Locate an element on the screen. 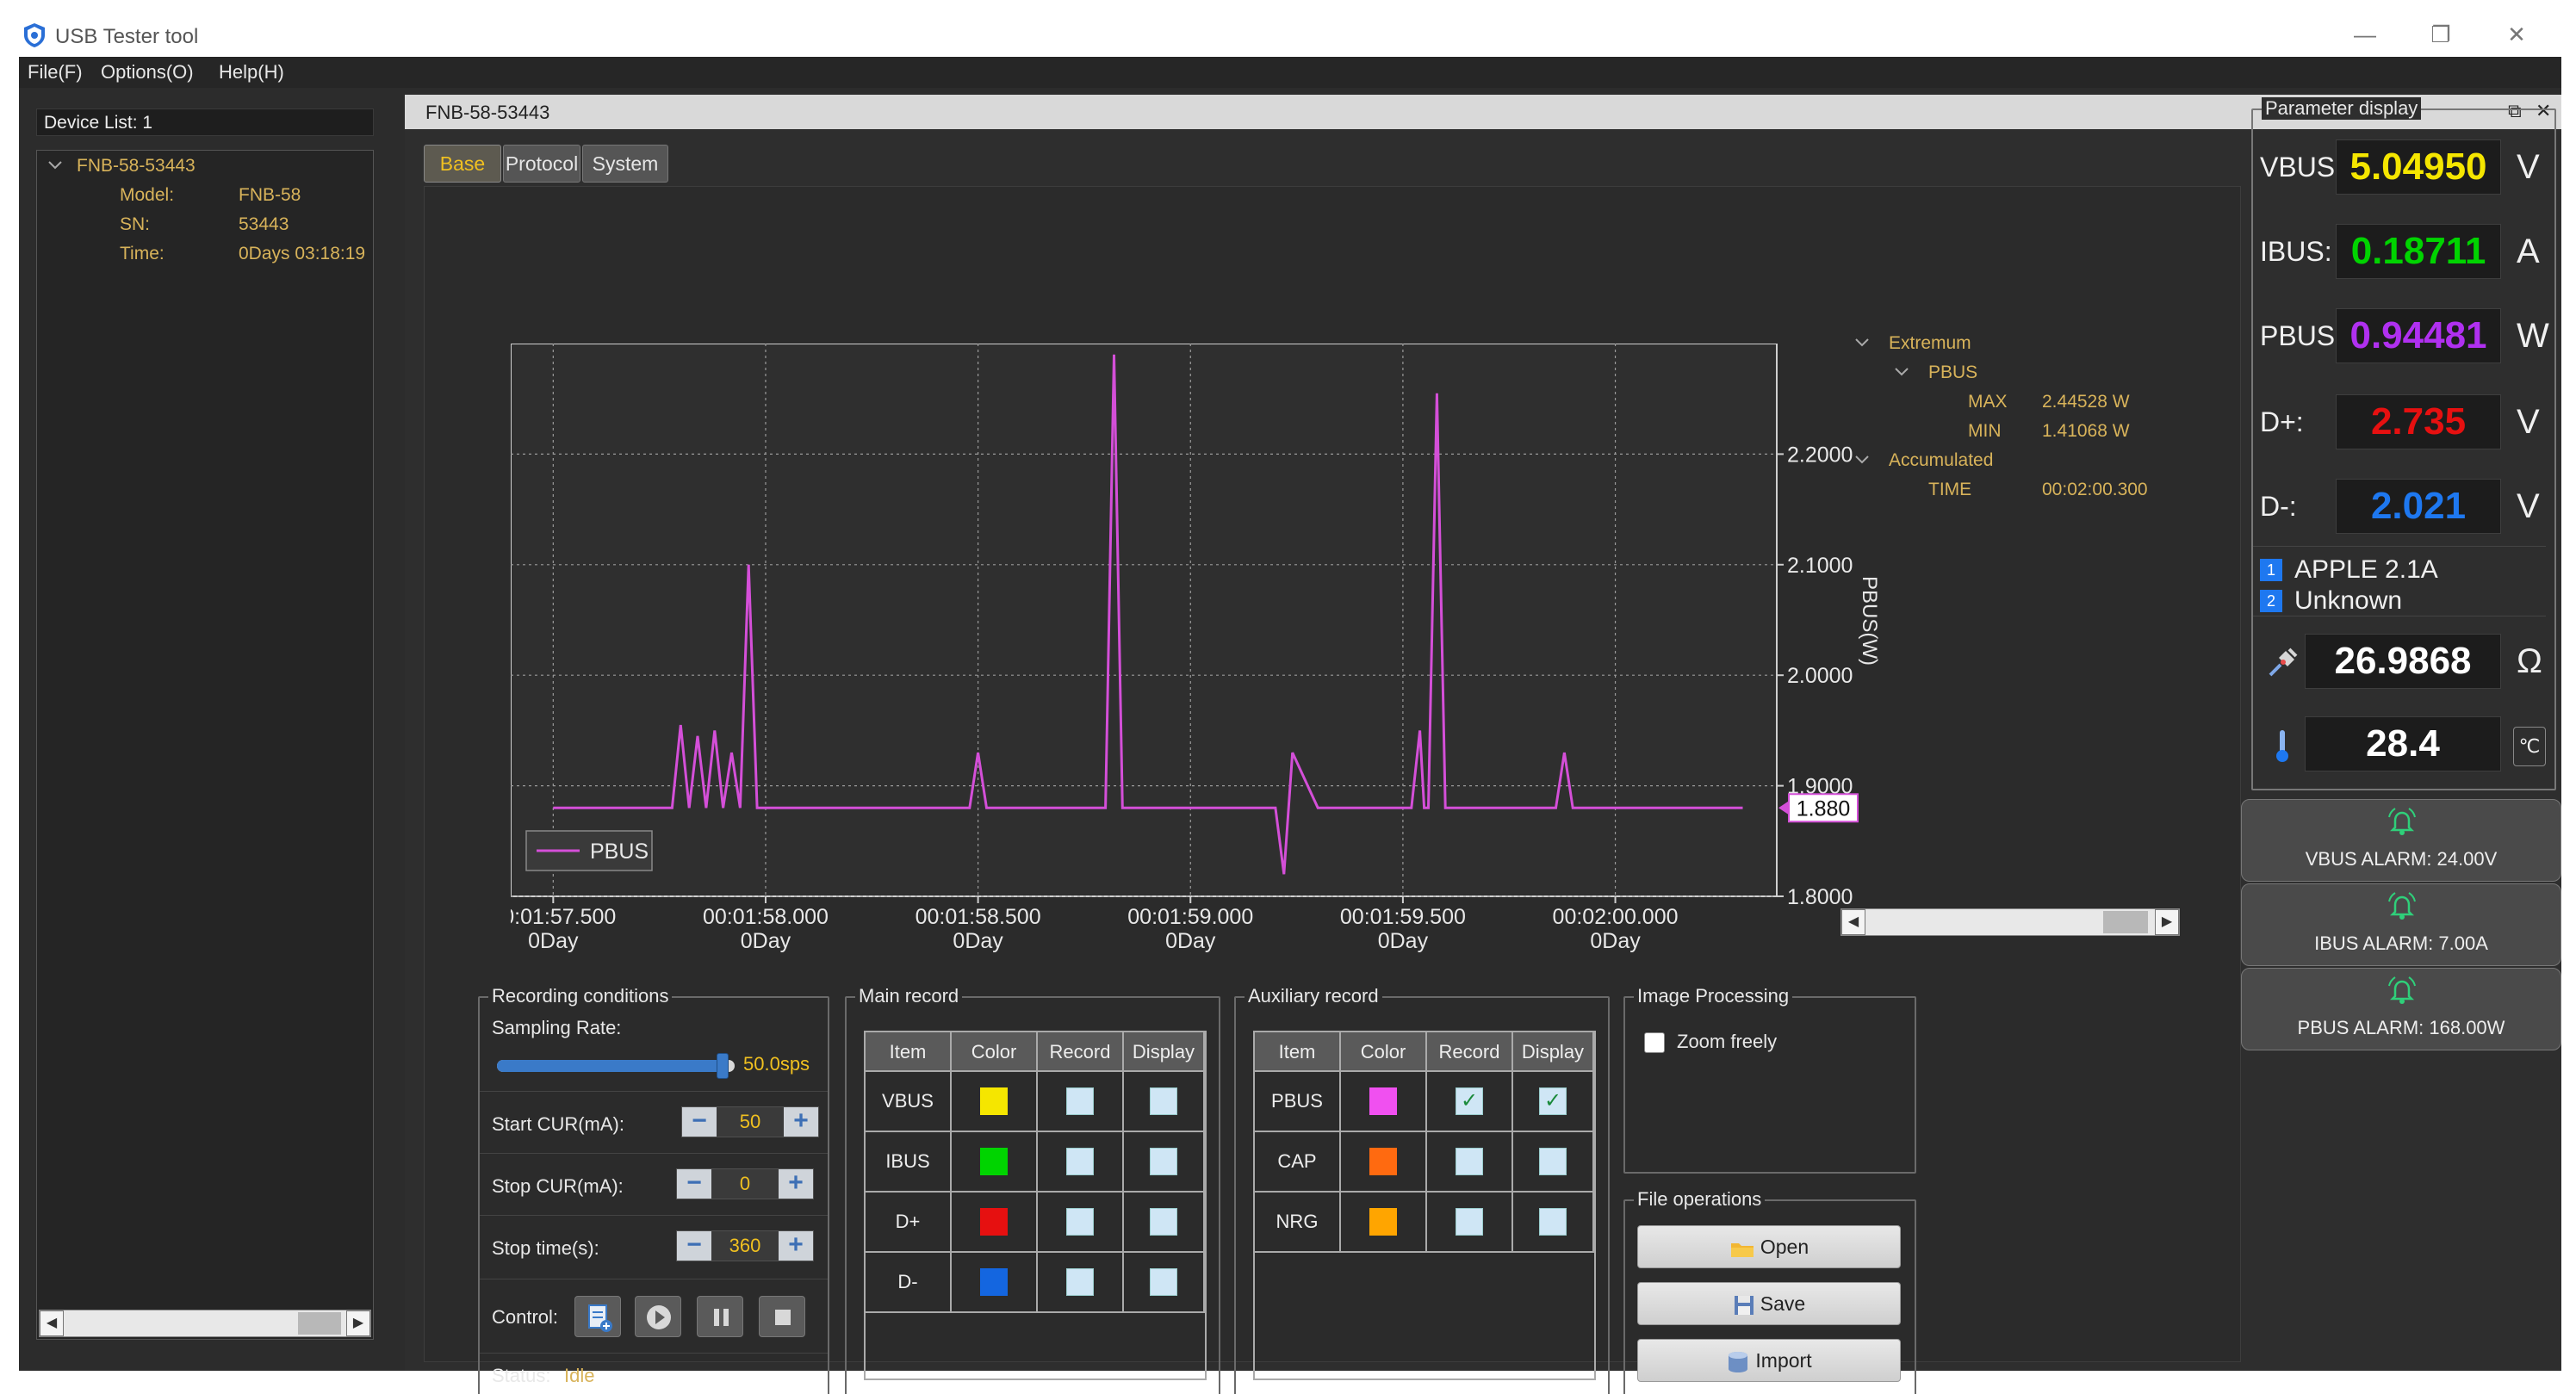  display-checkbox: ✓ is located at coordinates (1553, 1101).